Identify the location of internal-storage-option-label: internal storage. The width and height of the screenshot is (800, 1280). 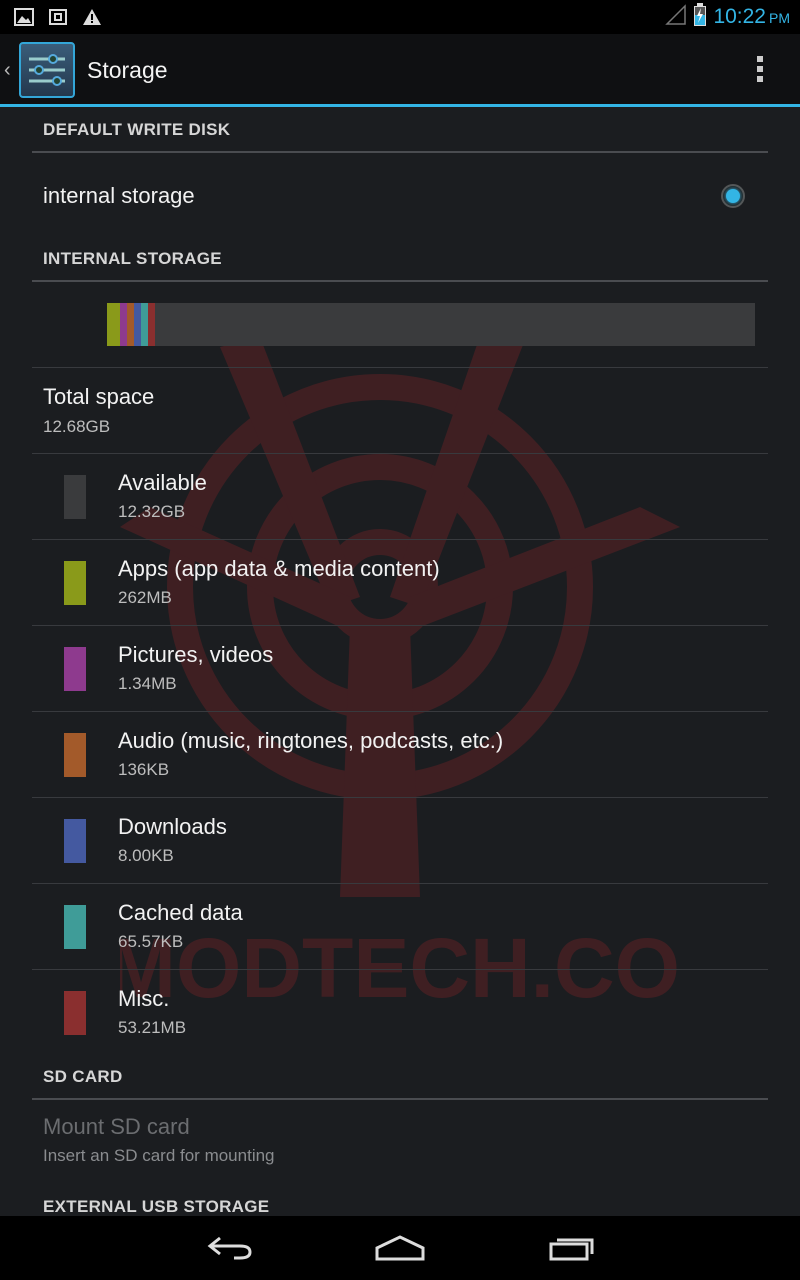
(119, 195).